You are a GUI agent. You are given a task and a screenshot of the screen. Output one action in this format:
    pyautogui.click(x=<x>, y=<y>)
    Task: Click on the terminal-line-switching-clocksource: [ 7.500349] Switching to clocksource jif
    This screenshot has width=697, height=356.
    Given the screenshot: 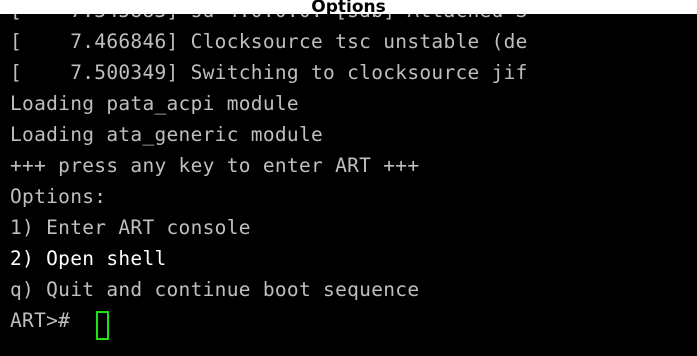 What is the action you would take?
    pyautogui.click(x=269, y=72)
    